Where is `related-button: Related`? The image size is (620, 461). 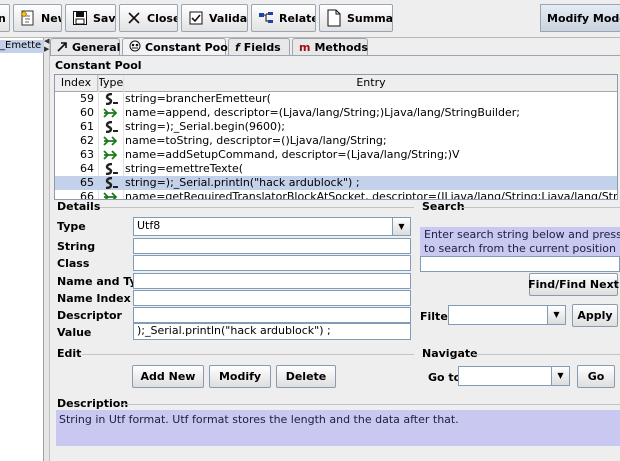 related-button: Related is located at coordinates (283, 18).